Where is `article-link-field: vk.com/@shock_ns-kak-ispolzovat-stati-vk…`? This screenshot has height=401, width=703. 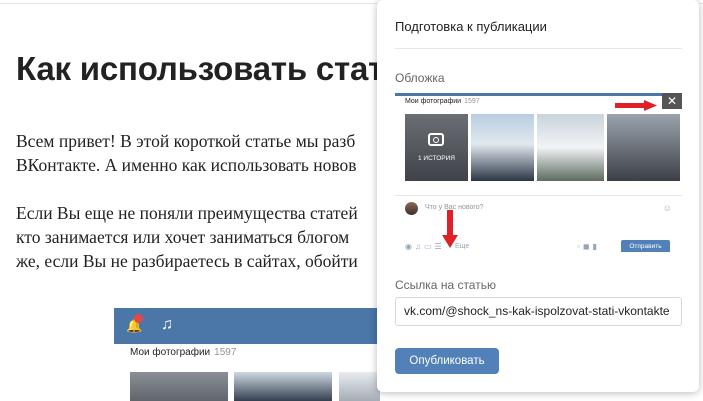
article-link-field: vk.com/@shock_ns-kak-ispolzovat-stati-vk… is located at coordinates (538, 311).